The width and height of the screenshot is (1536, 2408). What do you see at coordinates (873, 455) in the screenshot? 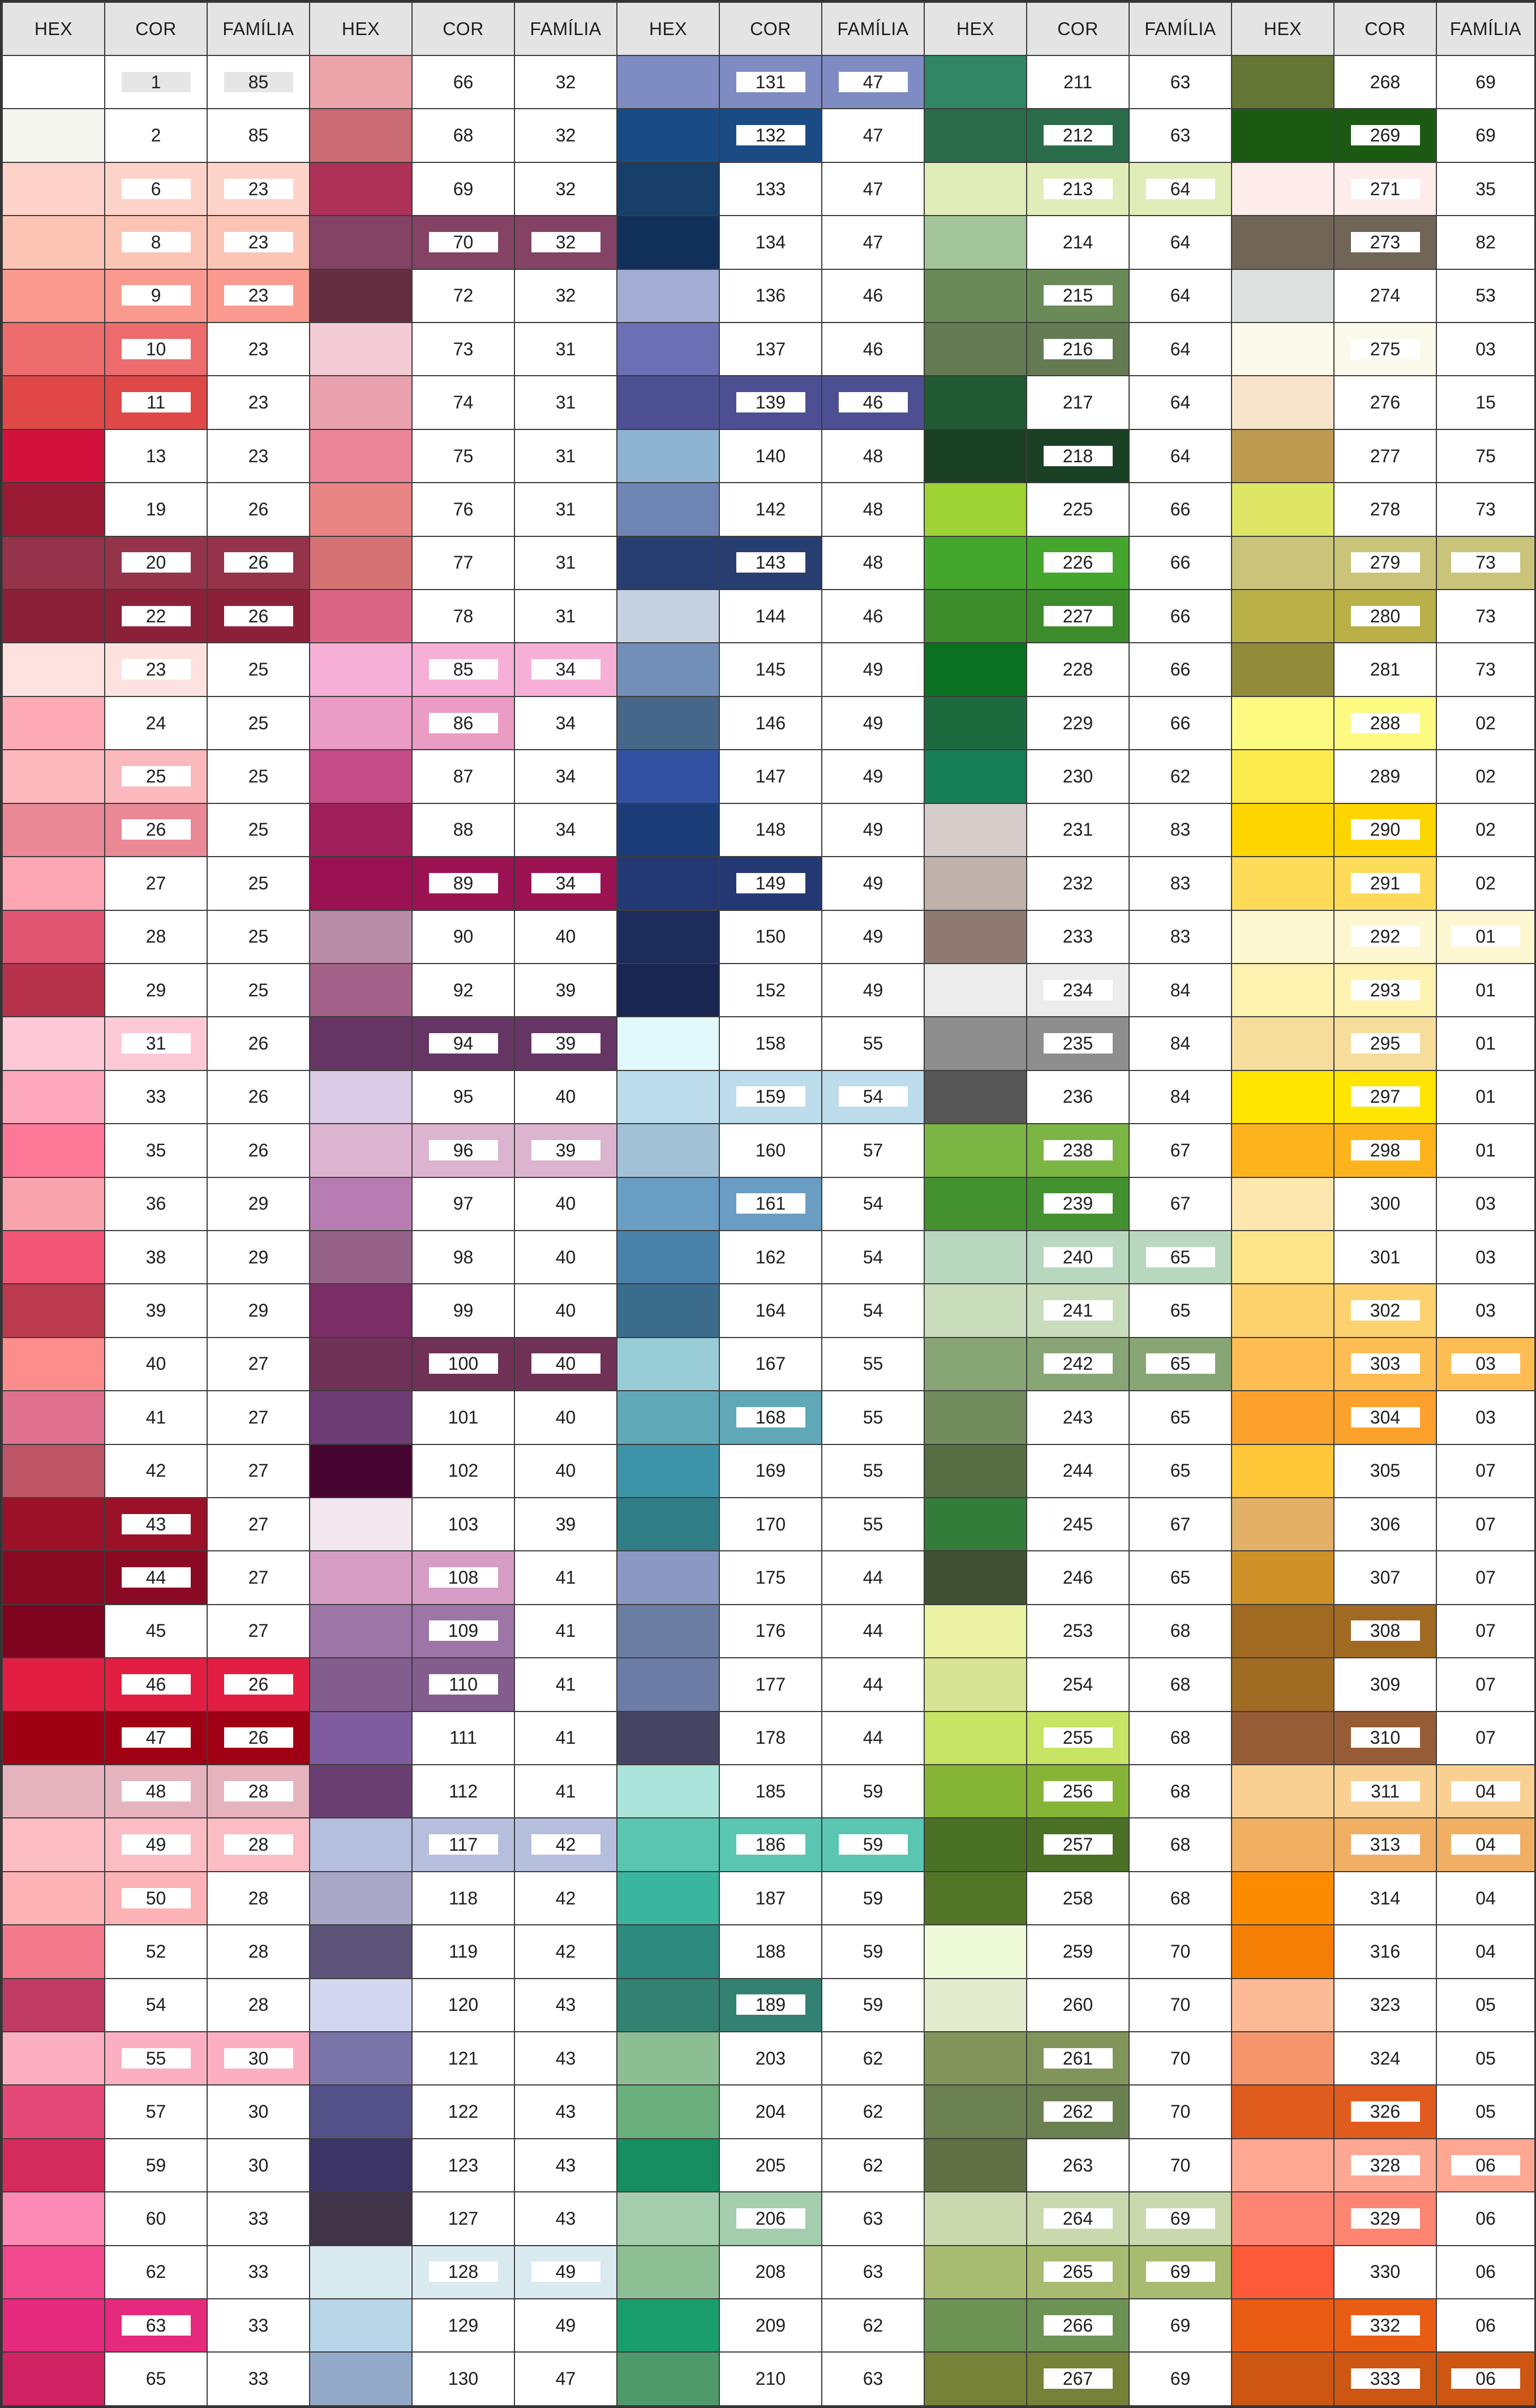
I see `family-code: 48` at bounding box center [873, 455].